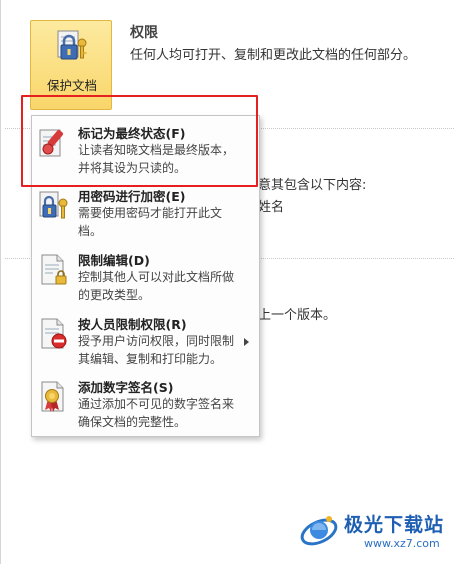 Image resolution: width=459 pixels, height=564 pixels. What do you see at coordinates (54, 269) in the screenshot?
I see `restrict-editing-icon` at bounding box center [54, 269].